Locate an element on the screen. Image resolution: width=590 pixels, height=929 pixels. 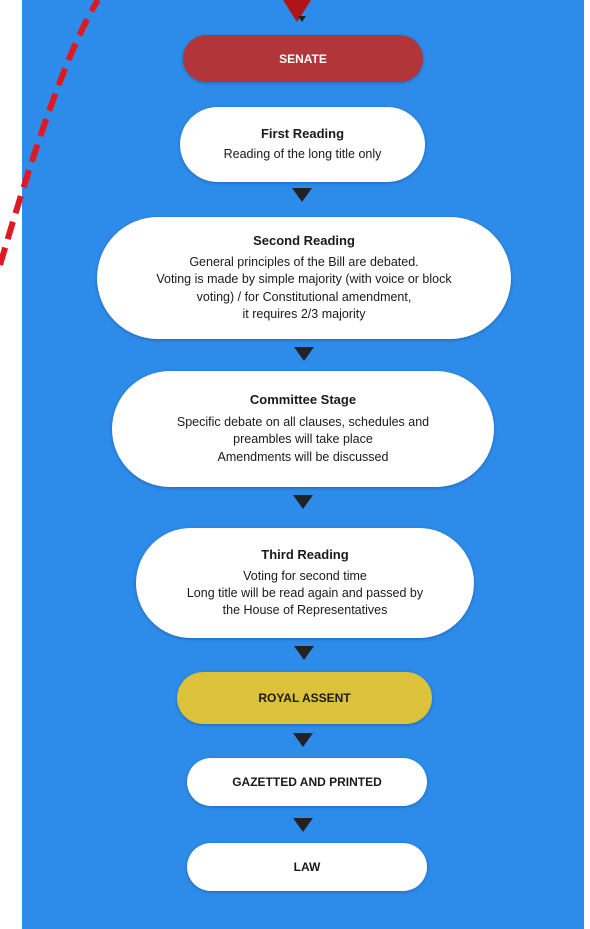
law-node: LAW is located at coordinates (307, 867).